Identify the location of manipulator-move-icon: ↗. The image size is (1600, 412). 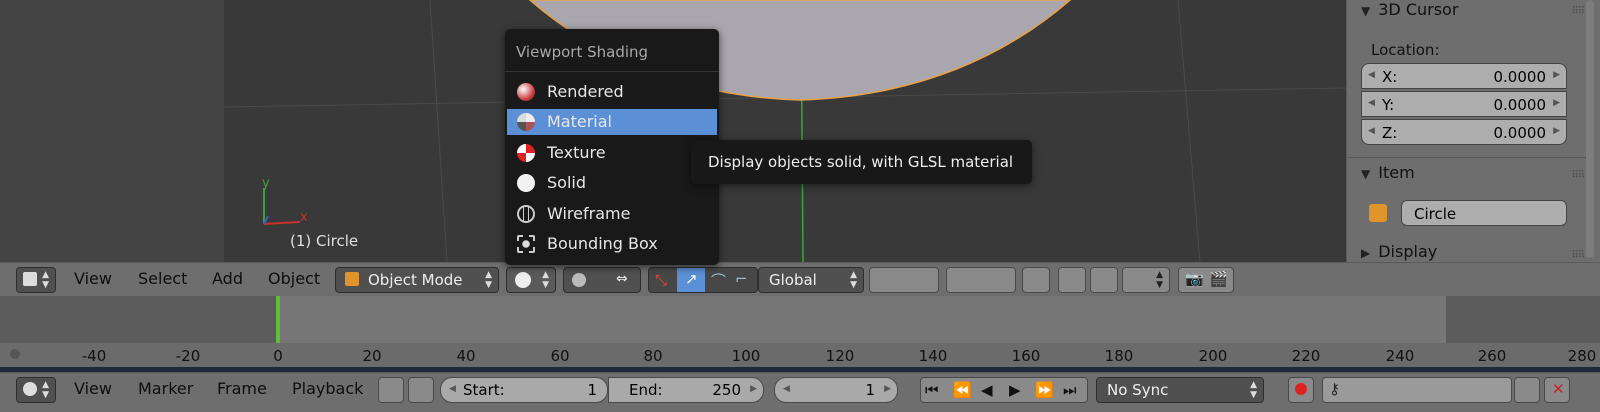
(691, 280).